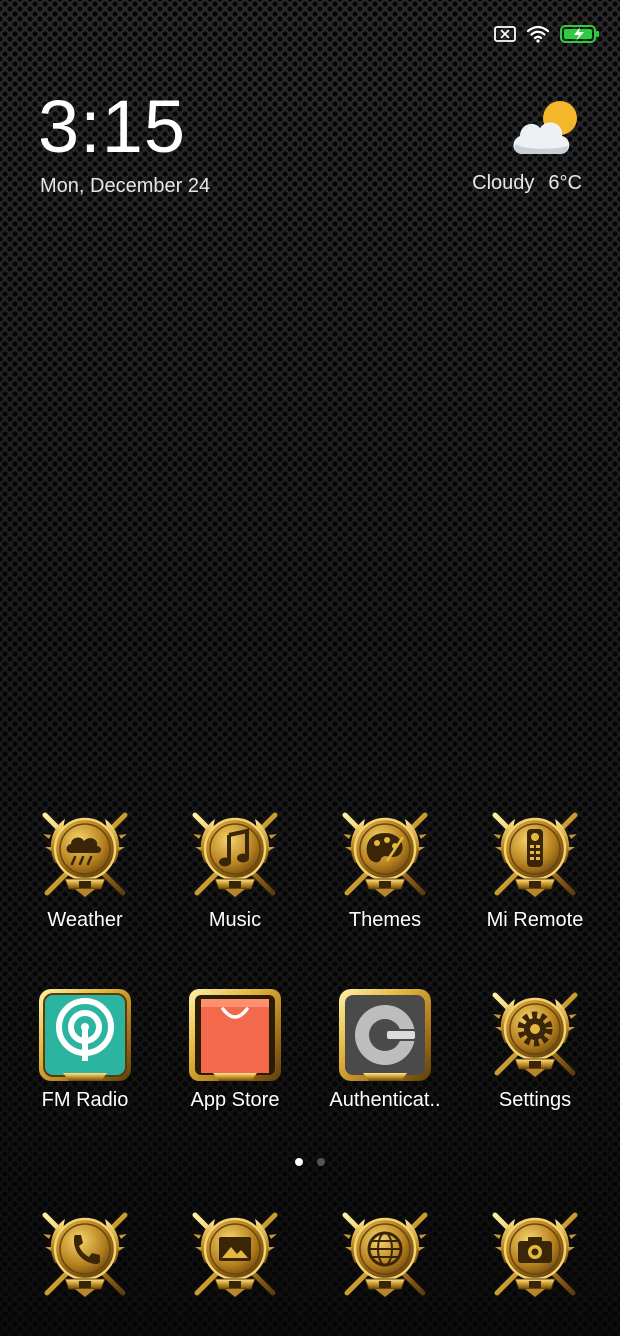 Image resolution: width=620 pixels, height=1336 pixels. What do you see at coordinates (507, 148) in the screenshot?
I see `weather-widget: Cloudy 6°C` at bounding box center [507, 148].